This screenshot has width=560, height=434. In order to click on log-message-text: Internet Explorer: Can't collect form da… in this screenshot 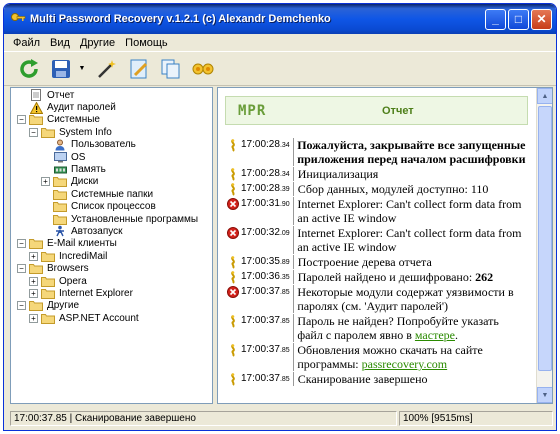, I will do `click(409, 240)`.